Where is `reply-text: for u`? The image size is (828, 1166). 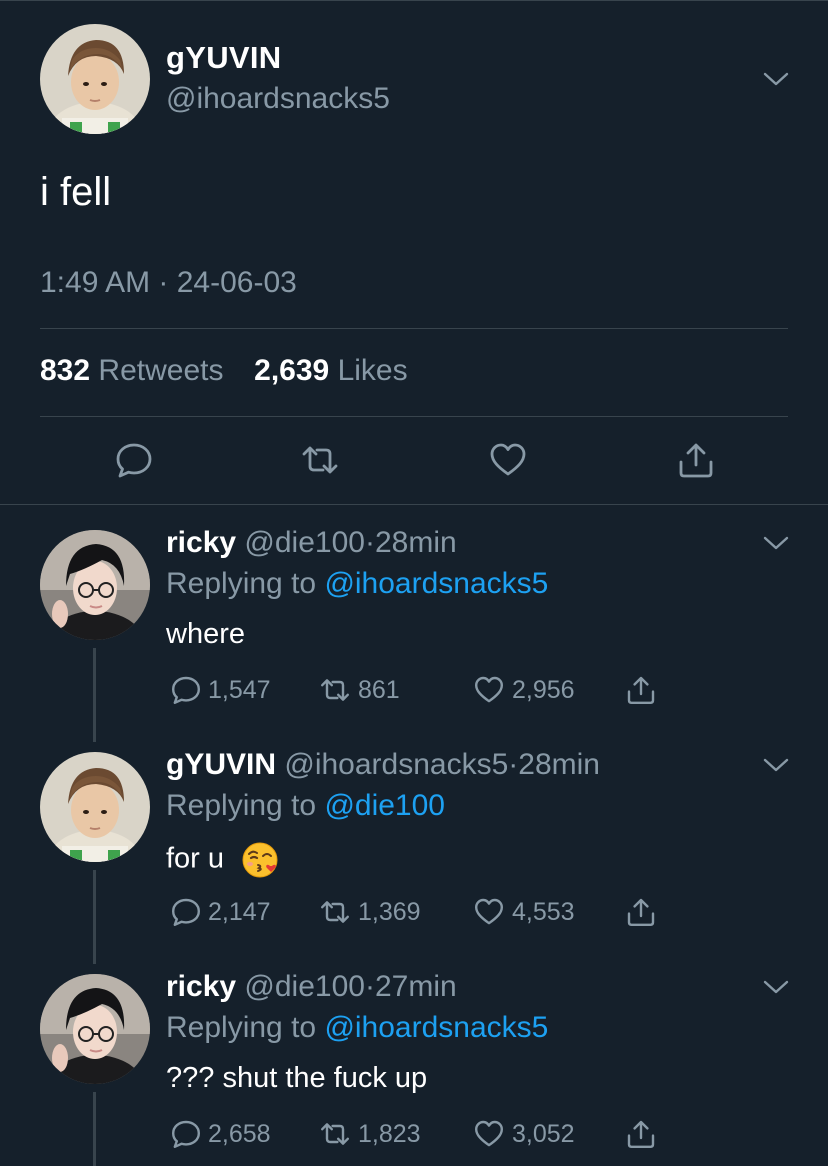 reply-text: for u is located at coordinates (195, 858).